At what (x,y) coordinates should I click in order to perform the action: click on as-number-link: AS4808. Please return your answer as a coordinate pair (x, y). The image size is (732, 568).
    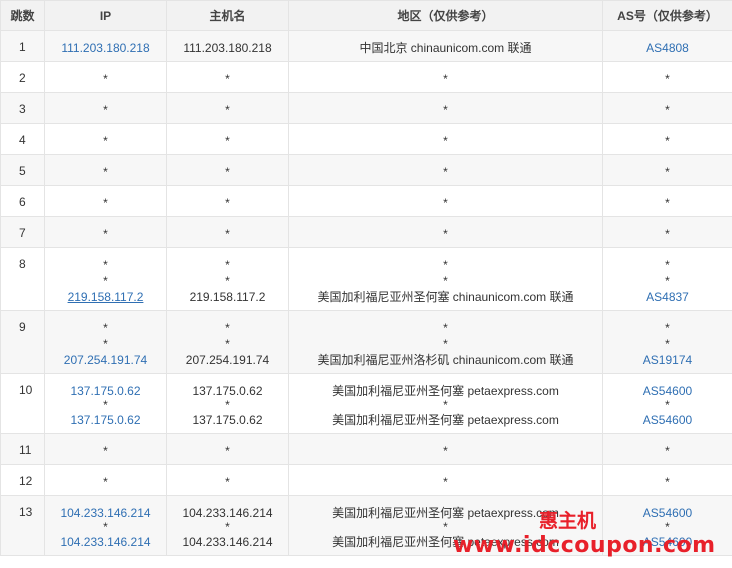
    Looking at the image, I should click on (667, 48).